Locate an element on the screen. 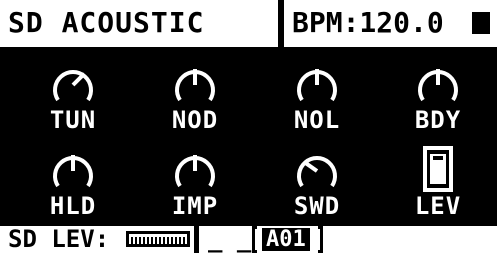  param-imp: IMP is located at coordinates (195, 180).